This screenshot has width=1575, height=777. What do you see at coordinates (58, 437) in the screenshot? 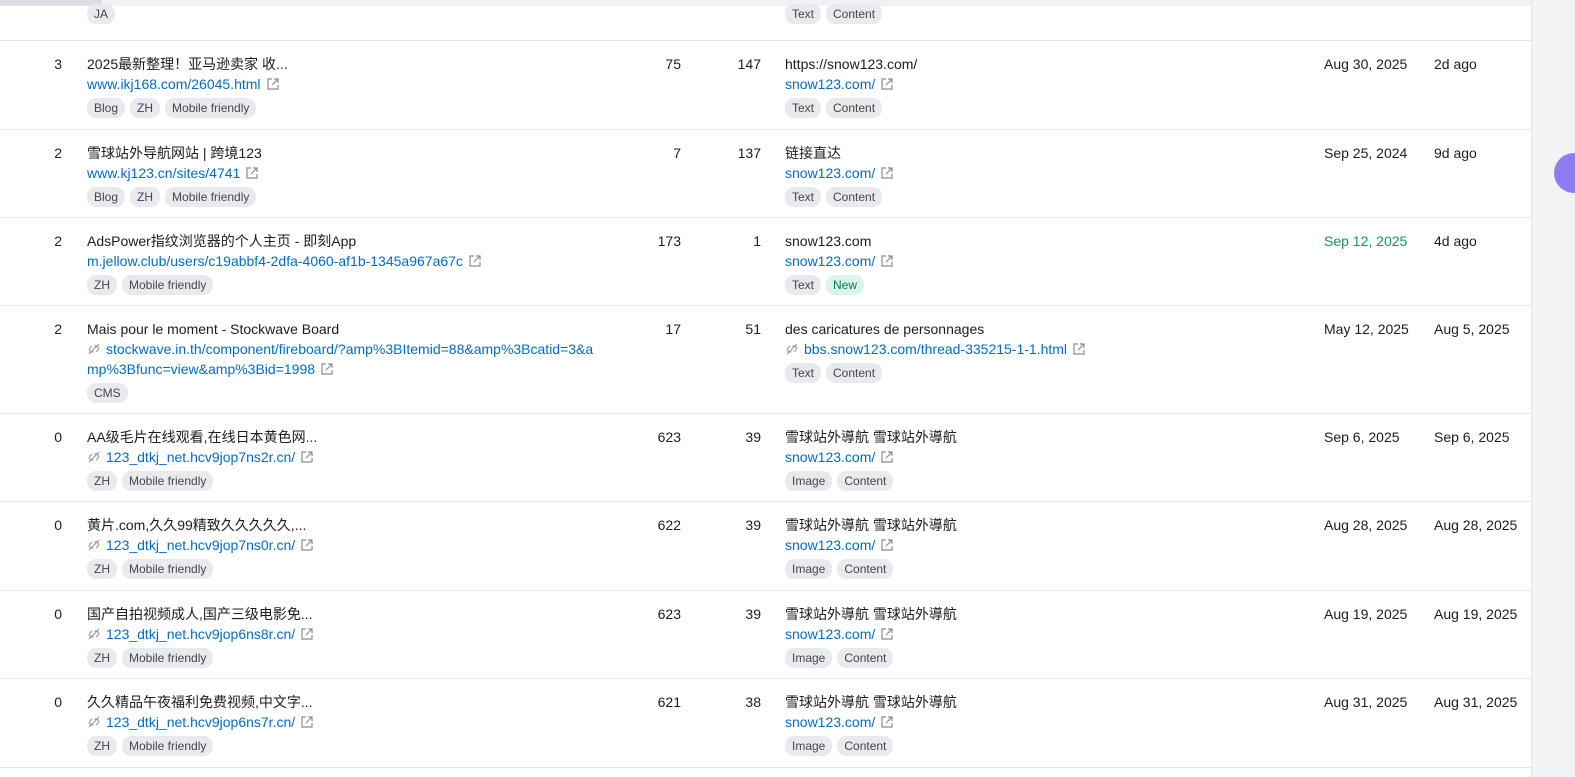
I see `domain-rating: 0` at bounding box center [58, 437].